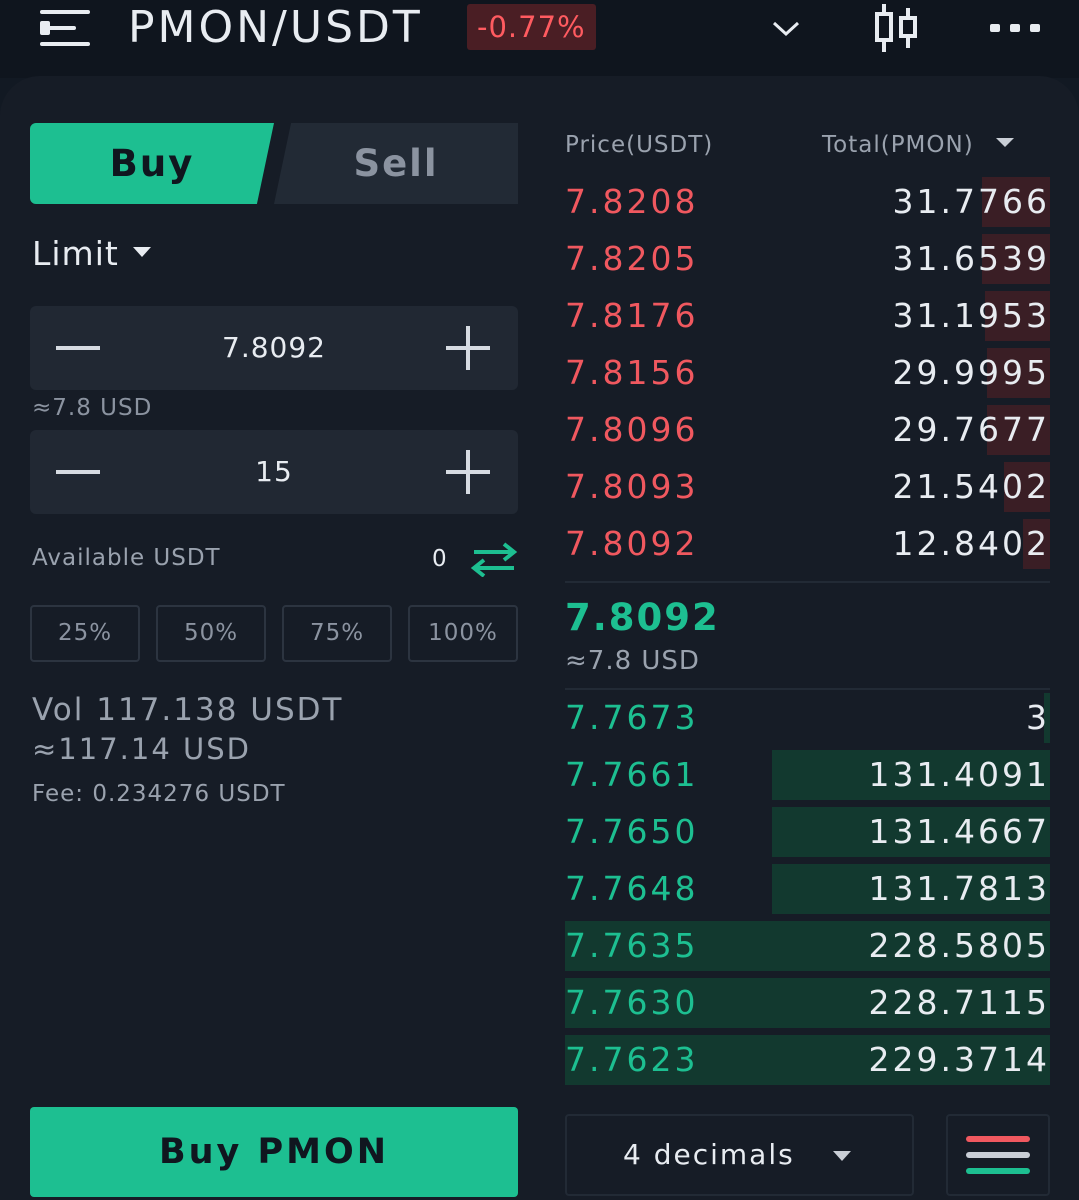 This screenshot has height=1200, width=1079. What do you see at coordinates (632, 201) in the screenshot?
I see `ask-price: 7.8208` at bounding box center [632, 201].